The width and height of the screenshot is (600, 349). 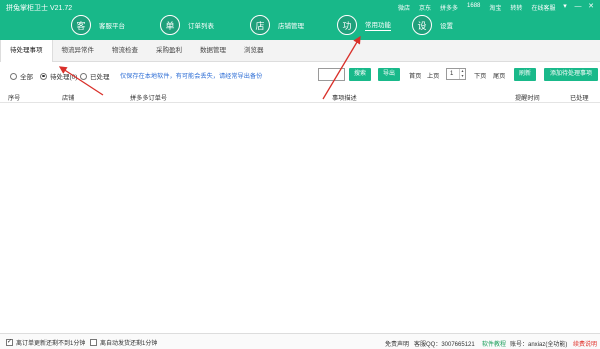 What do you see at coordinates (543, 7) in the screenshot?
I see `link-online-service: 在线客服` at bounding box center [543, 7].